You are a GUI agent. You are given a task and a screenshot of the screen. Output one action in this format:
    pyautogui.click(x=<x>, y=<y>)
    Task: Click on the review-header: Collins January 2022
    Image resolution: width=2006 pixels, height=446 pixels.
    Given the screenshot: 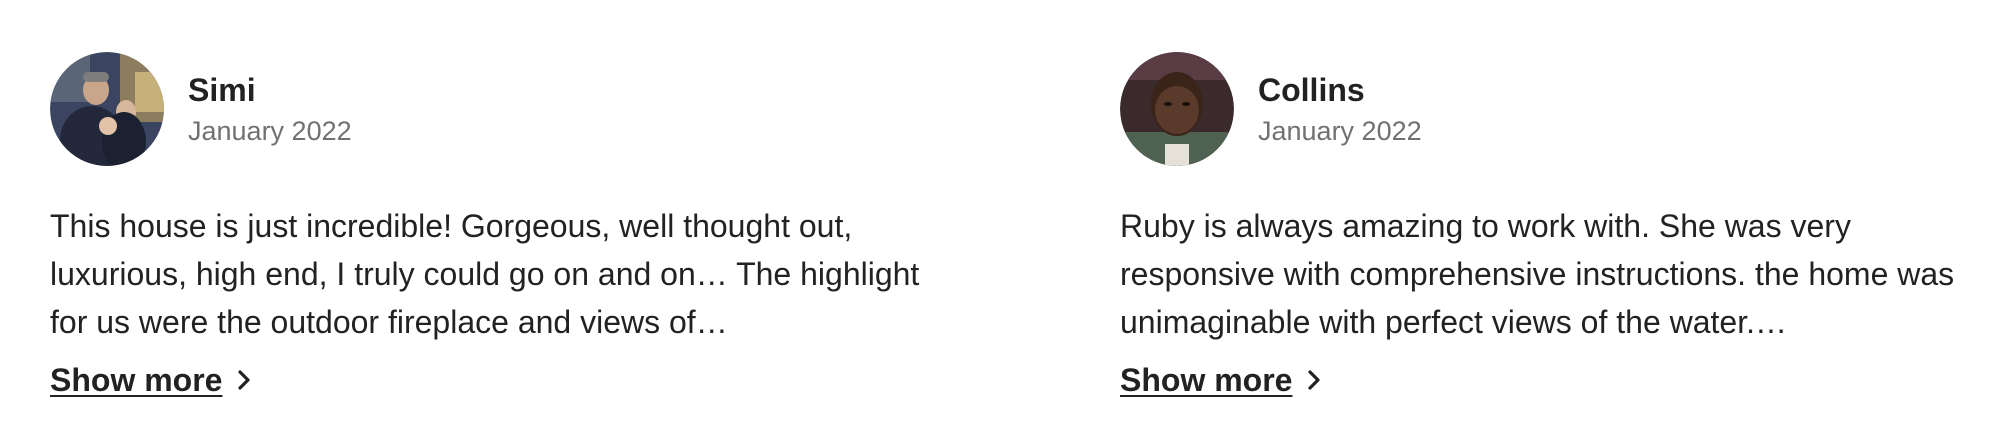 What is the action you would take?
    pyautogui.click(x=1560, y=109)
    